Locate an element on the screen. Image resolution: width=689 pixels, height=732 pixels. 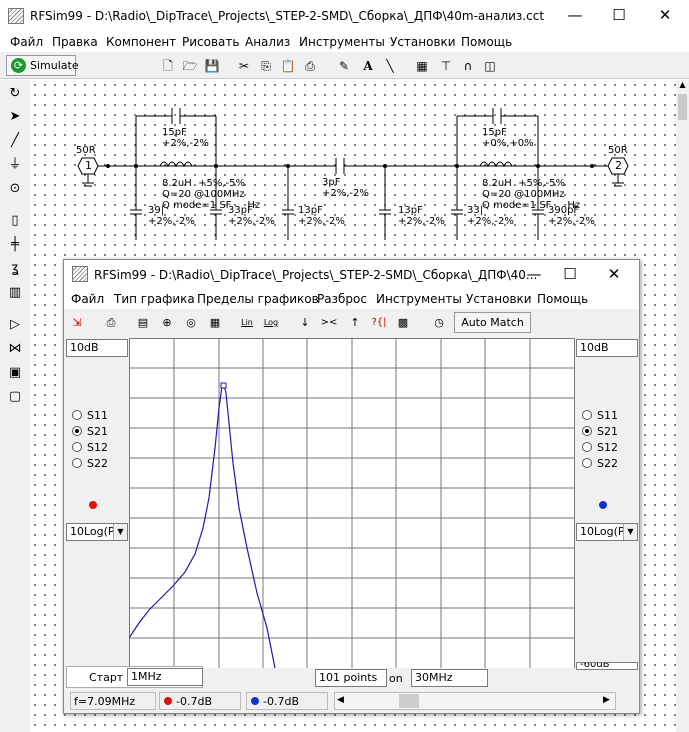
port2-number: 2 is located at coordinates (618, 165).